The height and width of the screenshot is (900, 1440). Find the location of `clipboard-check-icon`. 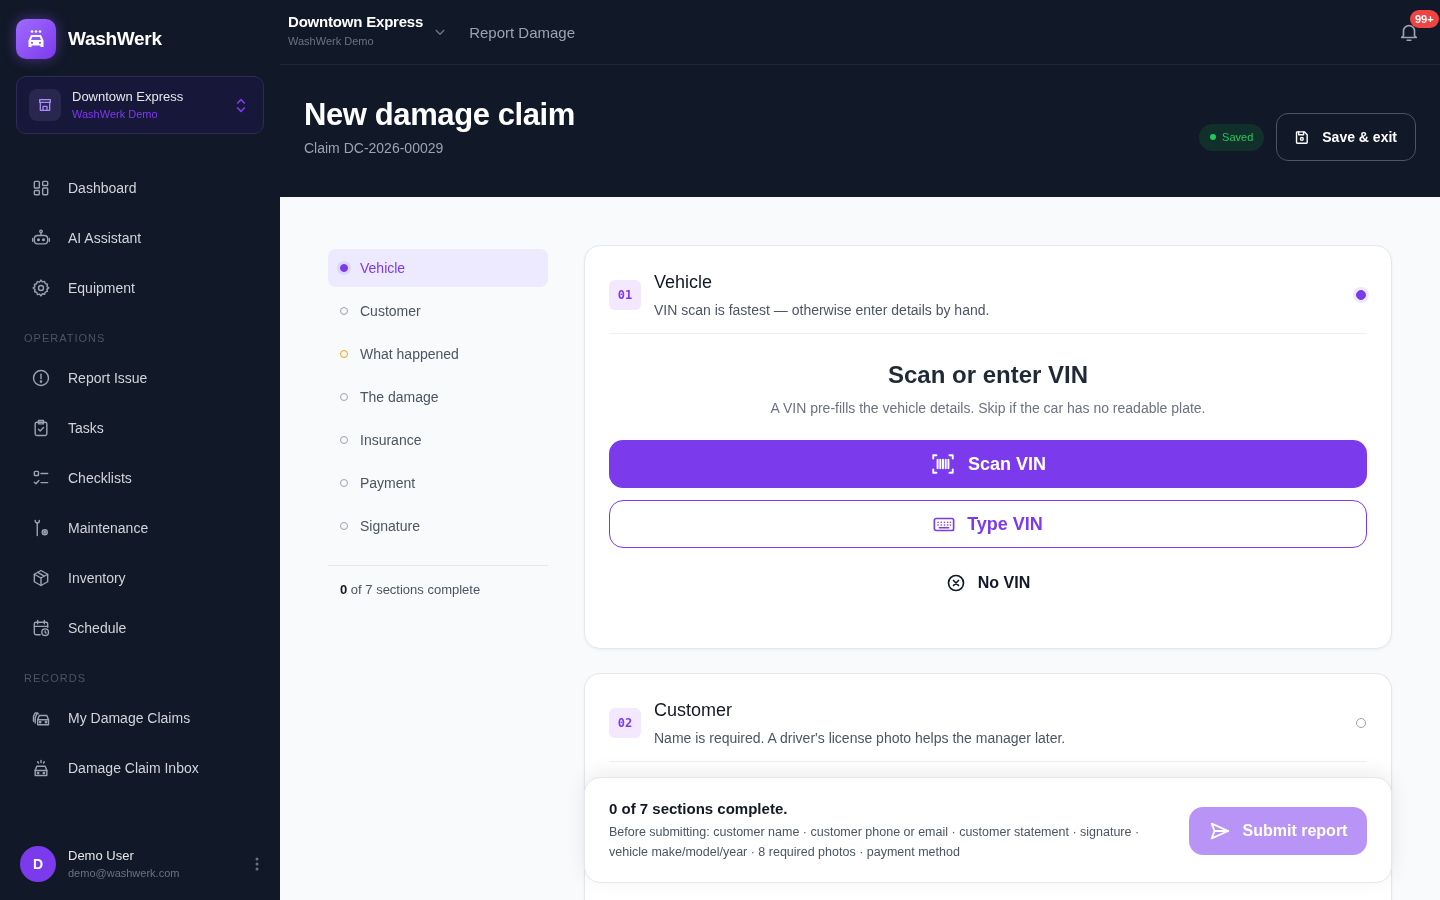

clipboard-check-icon is located at coordinates (41, 428).